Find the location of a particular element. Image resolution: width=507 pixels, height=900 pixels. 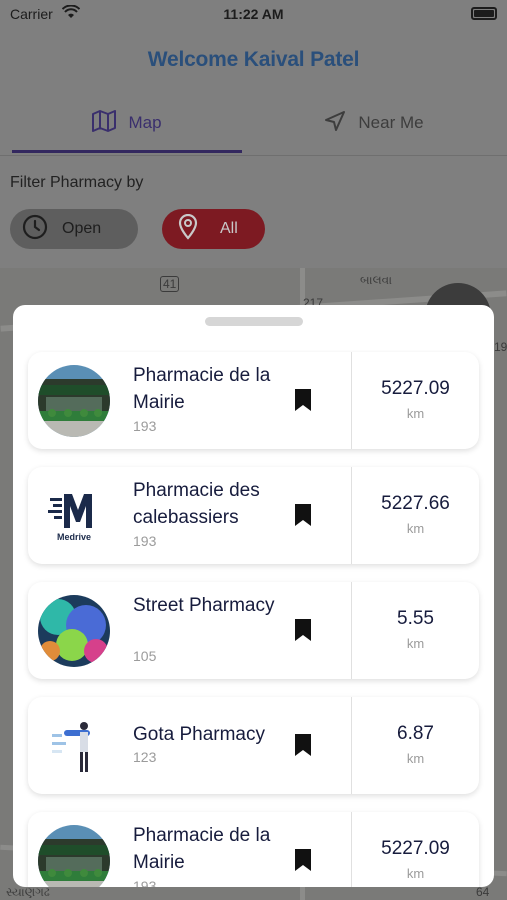

battery-icon is located at coordinates (484, 13).